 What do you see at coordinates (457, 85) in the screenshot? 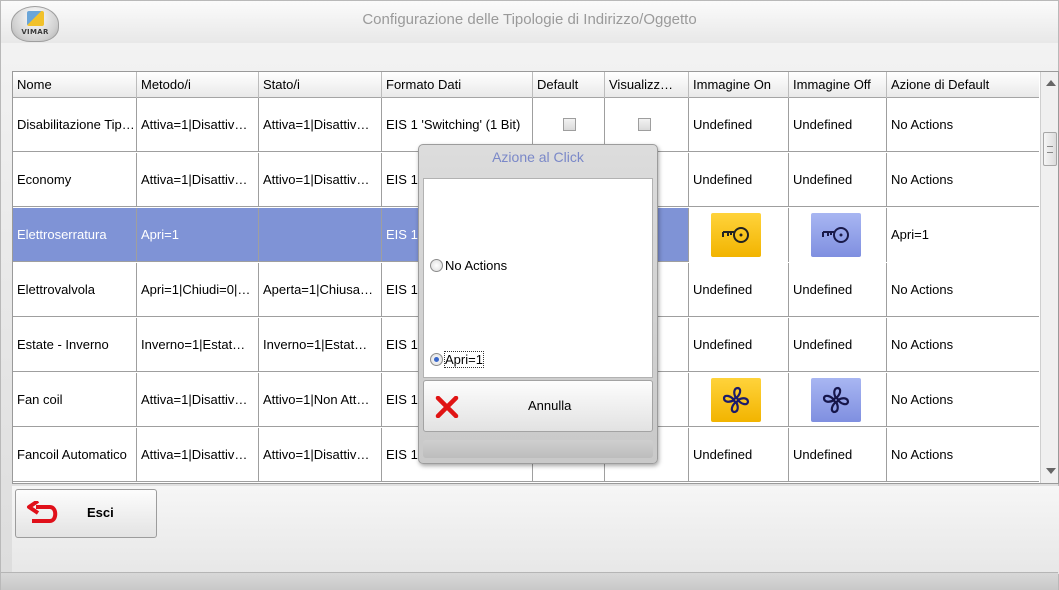
I see `column-header-formato: Formato Dati` at bounding box center [457, 85].